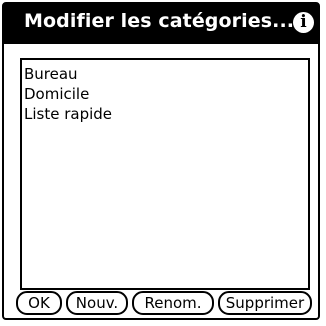 The height and width of the screenshot is (326, 326). What do you see at coordinates (165, 74) in the screenshot?
I see `list-item-bureau: Bureau` at bounding box center [165, 74].